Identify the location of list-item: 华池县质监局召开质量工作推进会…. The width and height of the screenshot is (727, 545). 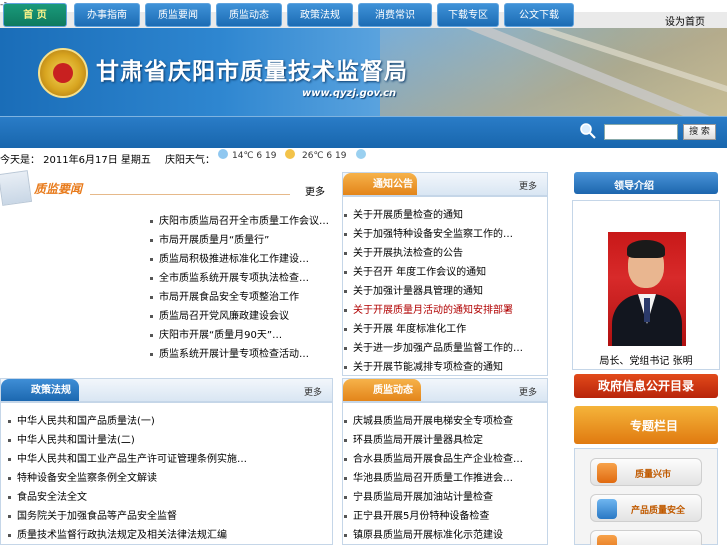
(445, 478).